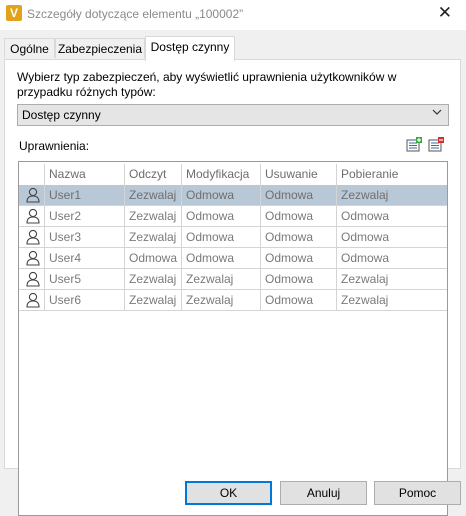  What do you see at coordinates (100, 48) in the screenshot?
I see `tab-security: Zabezpieczenia` at bounding box center [100, 48].